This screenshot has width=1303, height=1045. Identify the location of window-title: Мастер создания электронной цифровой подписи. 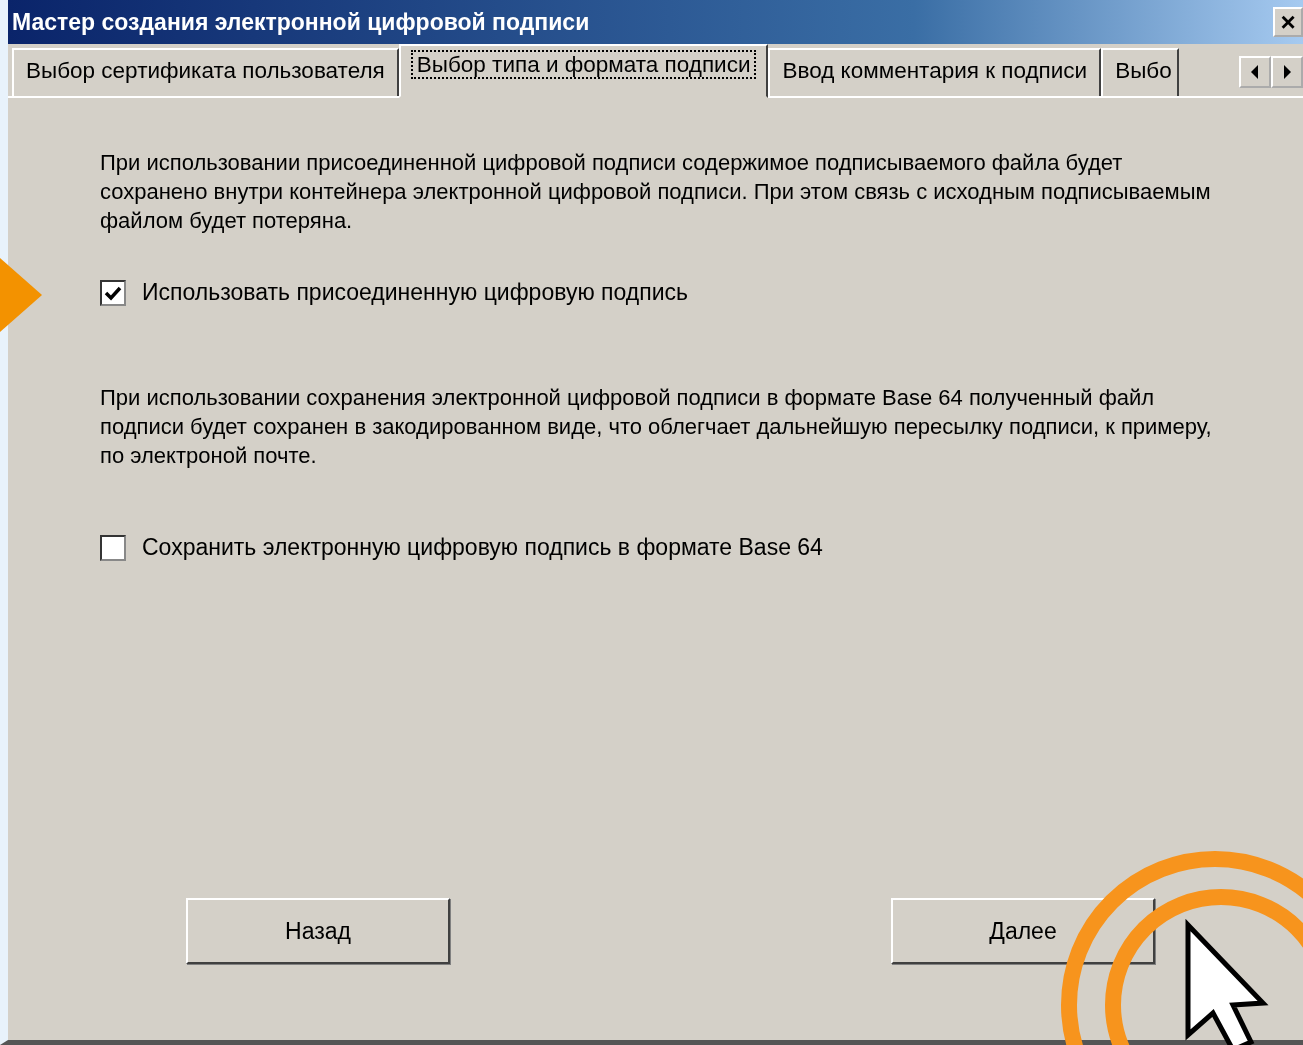
(301, 22).